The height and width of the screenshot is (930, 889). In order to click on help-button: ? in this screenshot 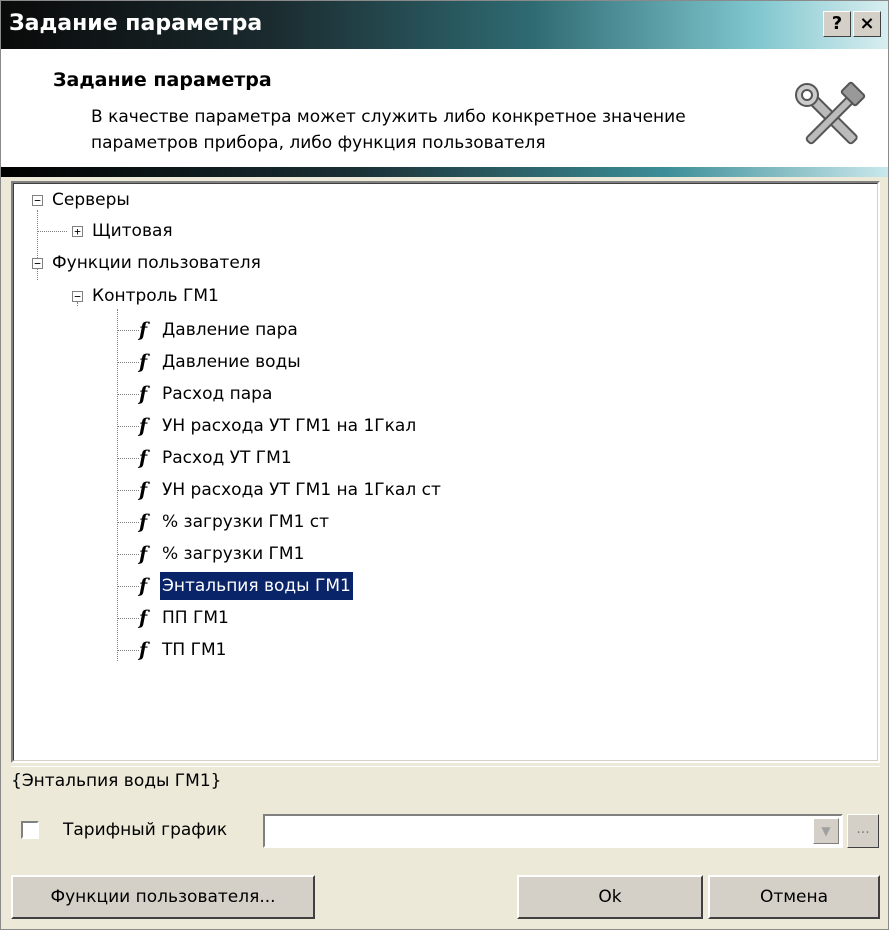, I will do `click(837, 24)`.